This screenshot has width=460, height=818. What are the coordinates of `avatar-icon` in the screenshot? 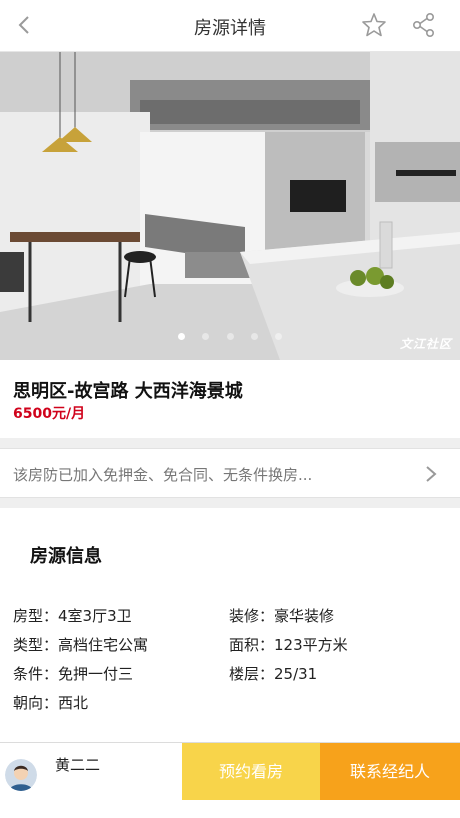 It's located at (21, 775).